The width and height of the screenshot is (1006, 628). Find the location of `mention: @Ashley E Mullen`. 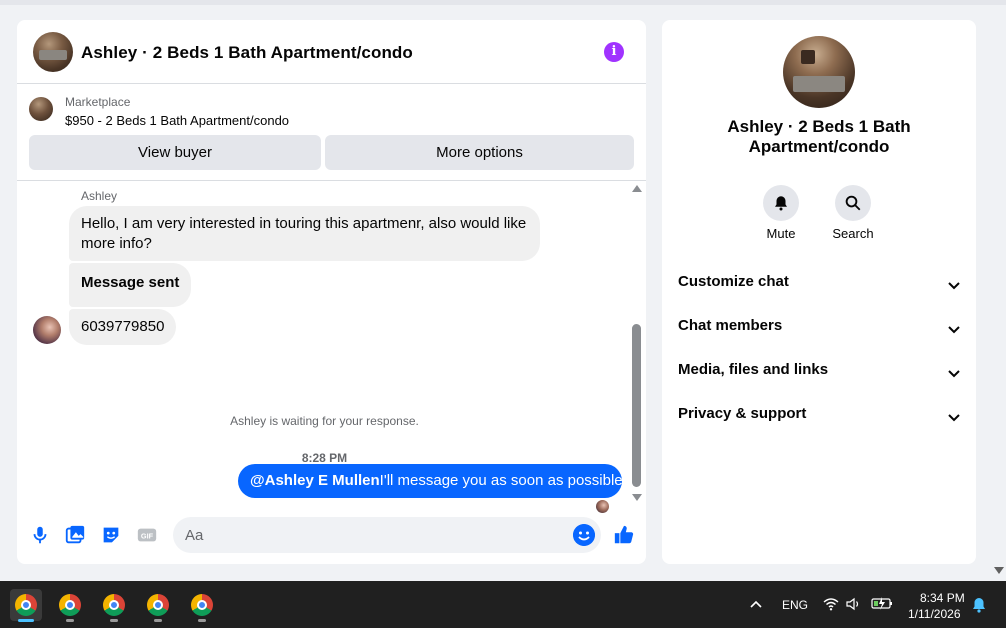

mention: @Ashley E Mullen is located at coordinates (315, 480).